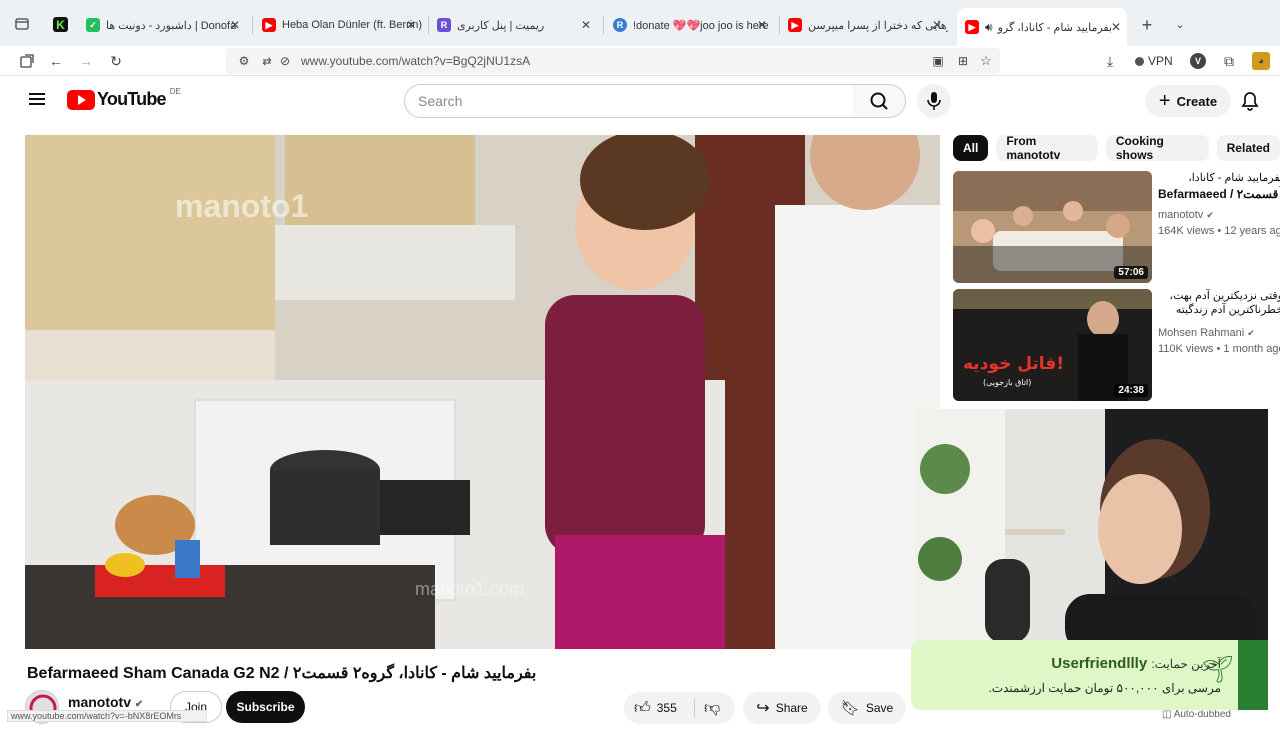  I want to click on hamburger-menu-icon, so click(37, 99).